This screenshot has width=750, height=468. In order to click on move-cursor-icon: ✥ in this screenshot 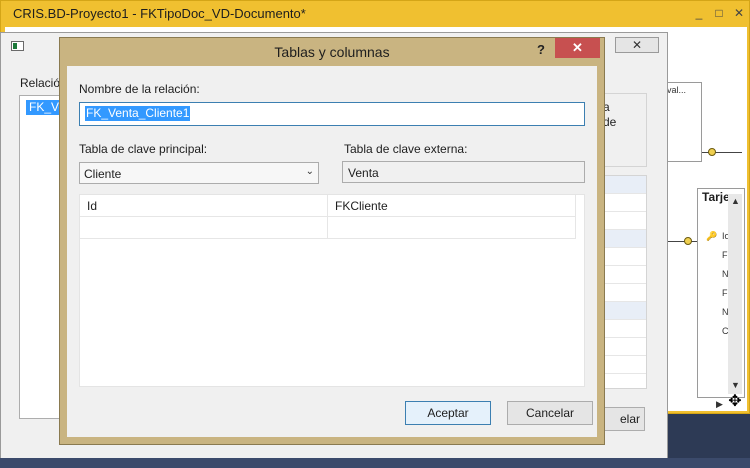, I will do `click(735, 401)`.